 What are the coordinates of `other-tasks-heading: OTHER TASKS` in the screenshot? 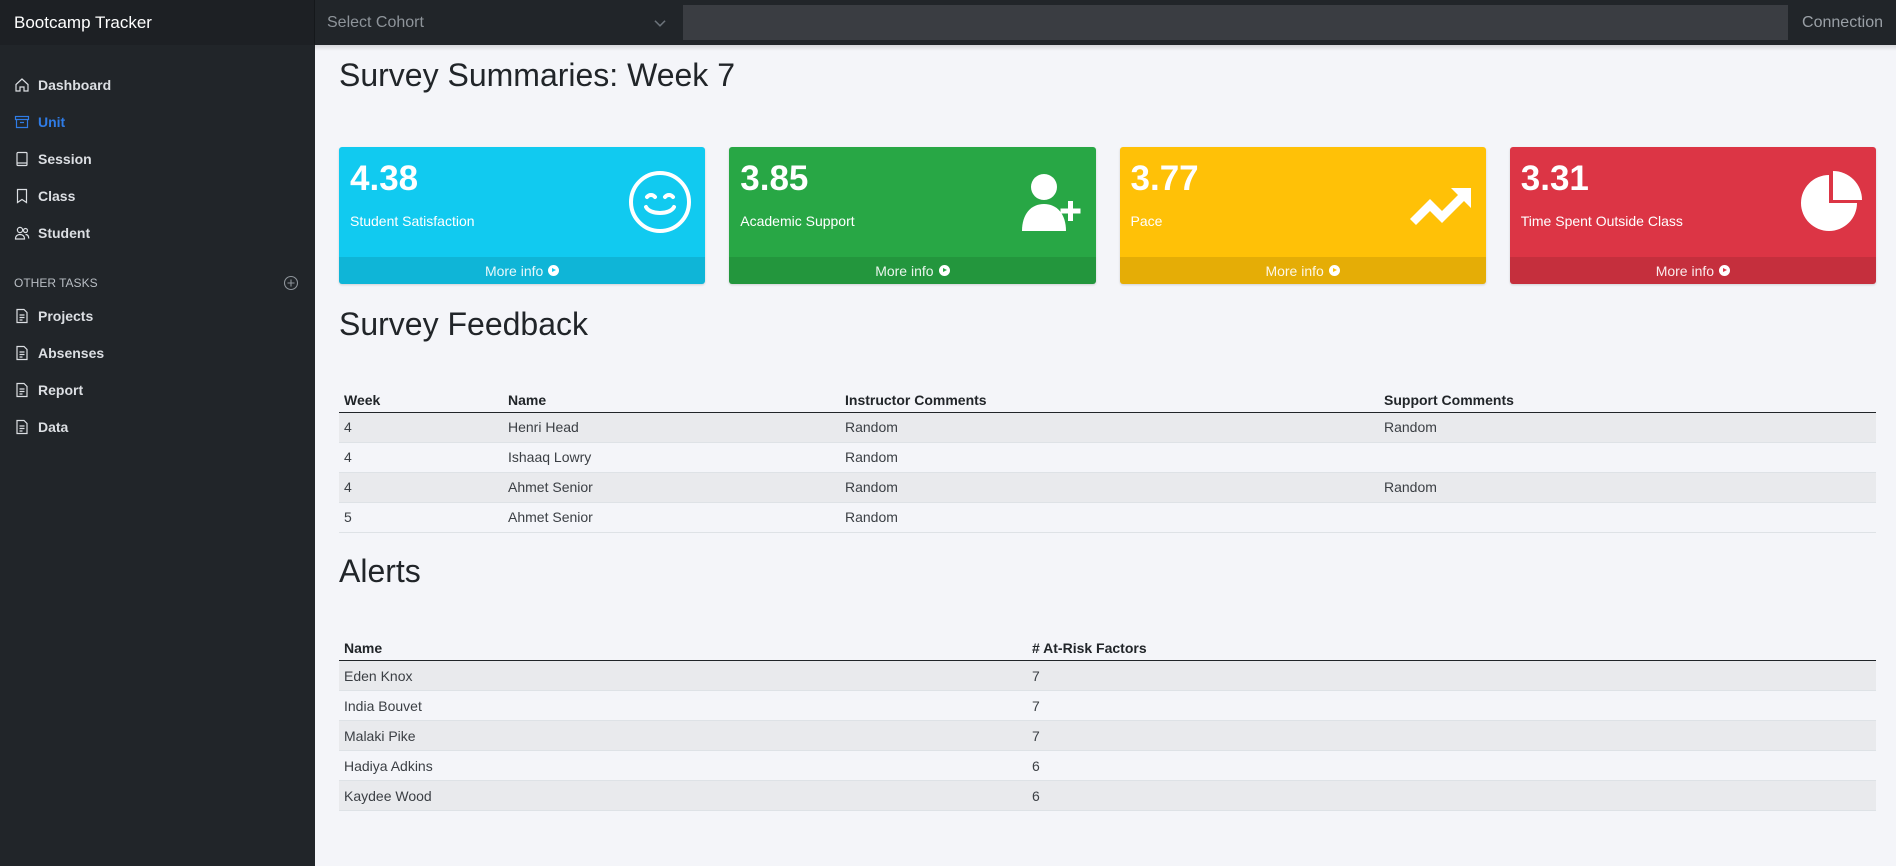 It's located at (157, 283).